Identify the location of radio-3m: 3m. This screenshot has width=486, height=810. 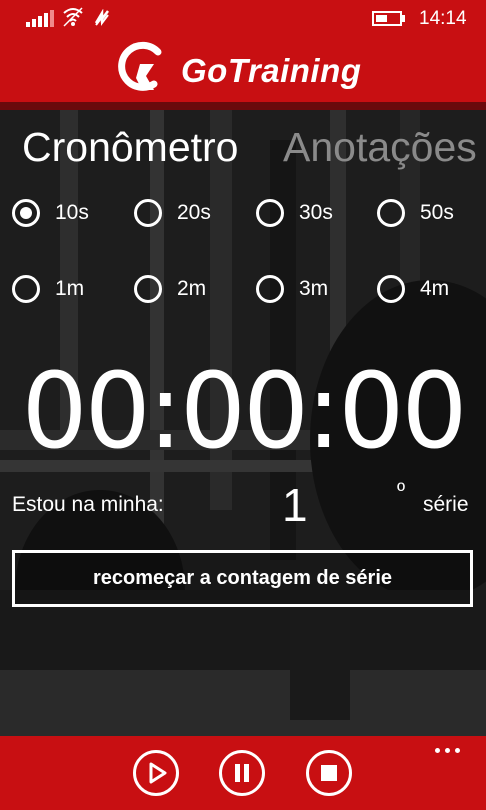
(316, 289).